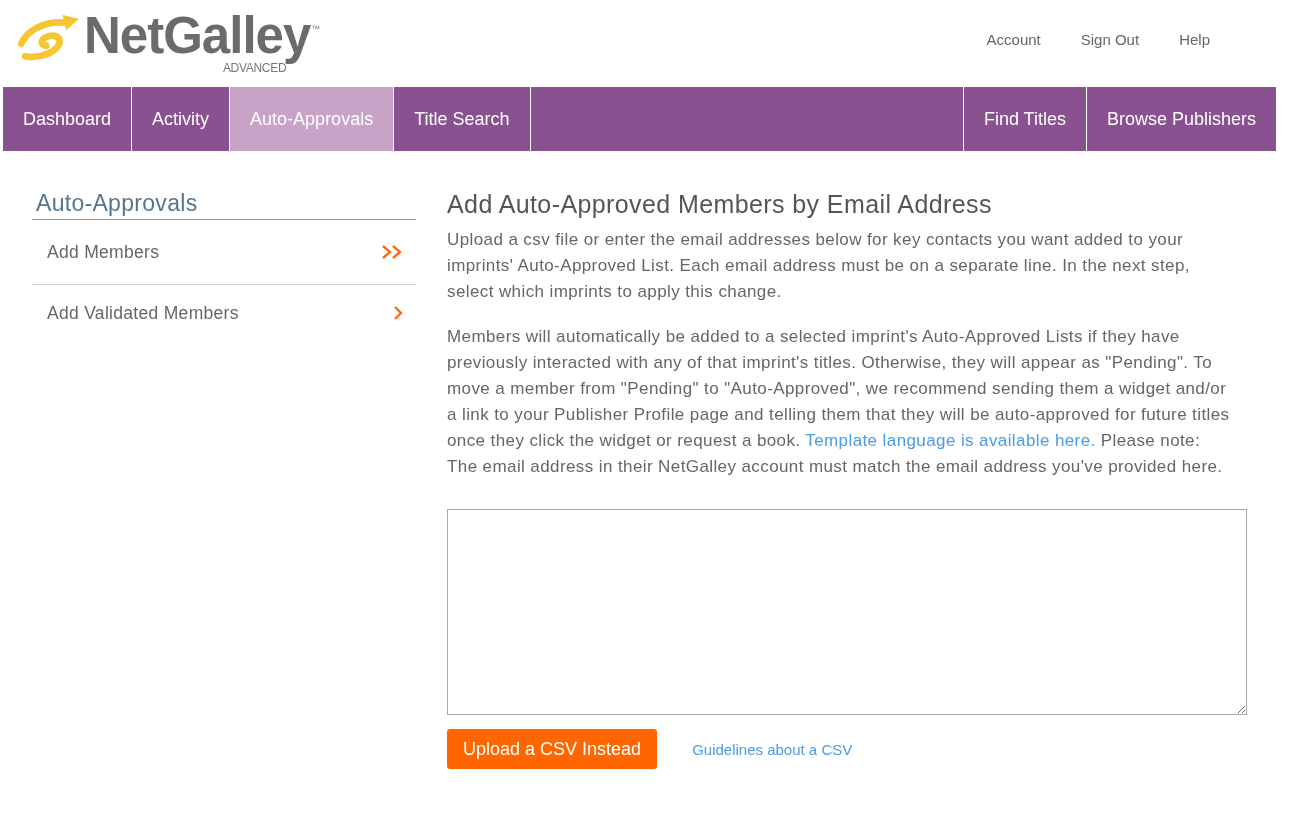 This screenshot has width=1314, height=813. I want to click on sidebar-heading: Auto-Approvals, so click(224, 204).